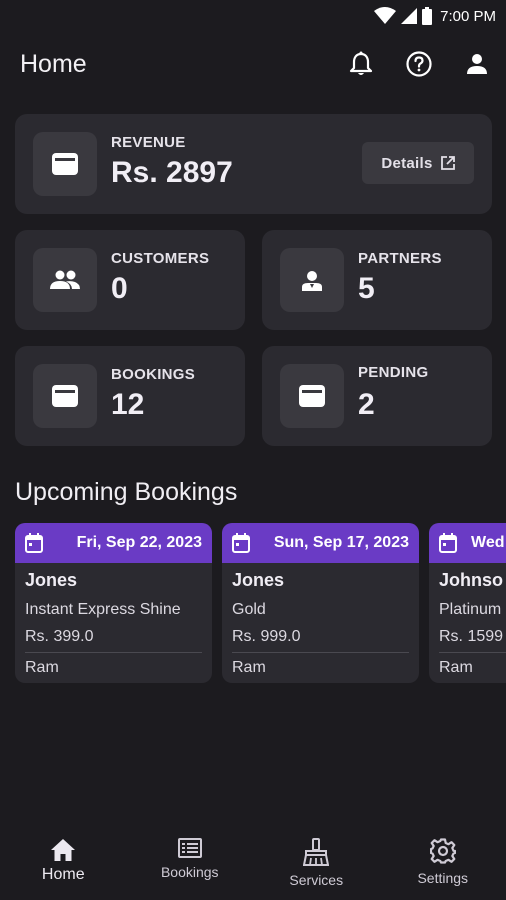  I want to click on list-icon, so click(189, 848).